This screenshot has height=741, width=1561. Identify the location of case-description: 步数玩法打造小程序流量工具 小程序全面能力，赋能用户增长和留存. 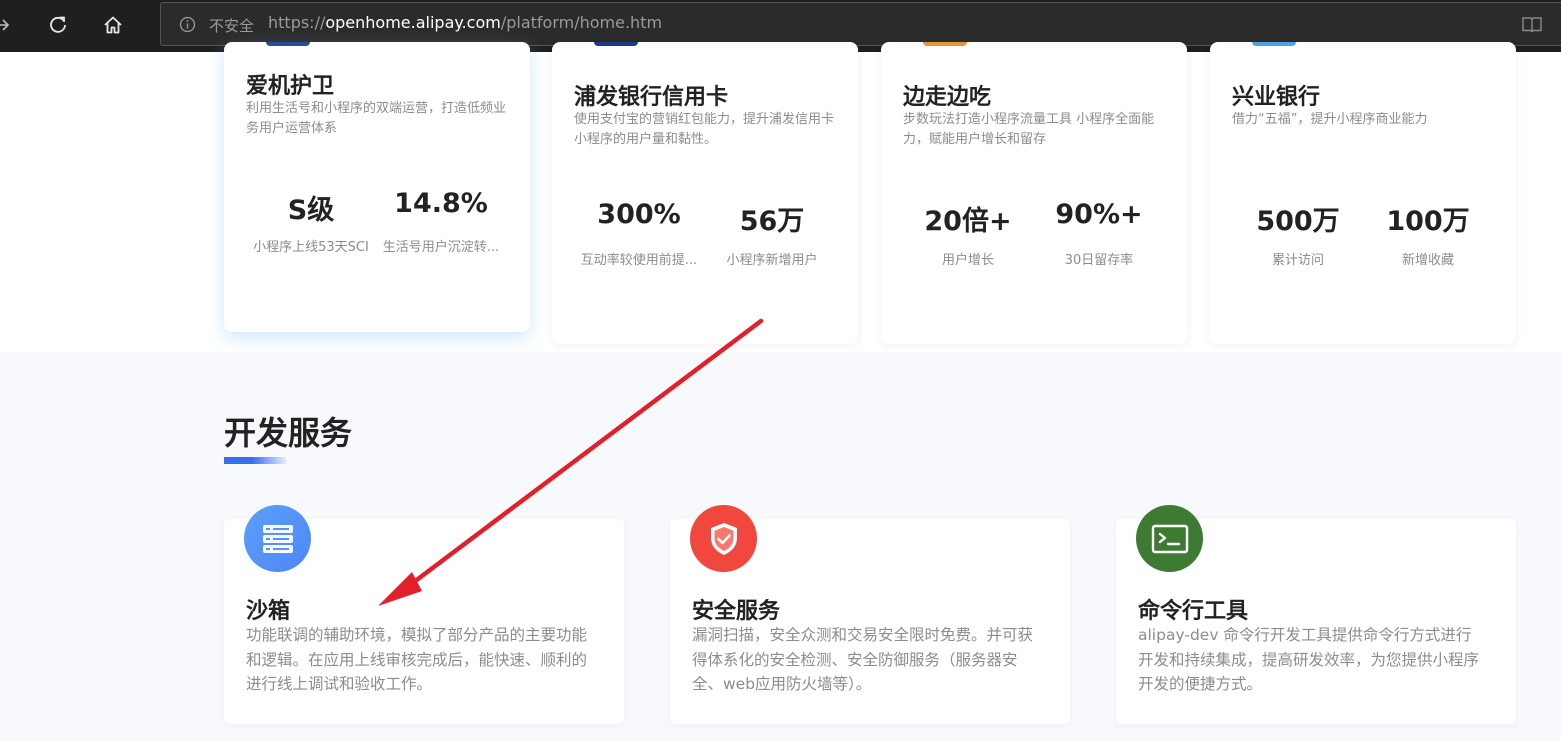
(1029, 129).